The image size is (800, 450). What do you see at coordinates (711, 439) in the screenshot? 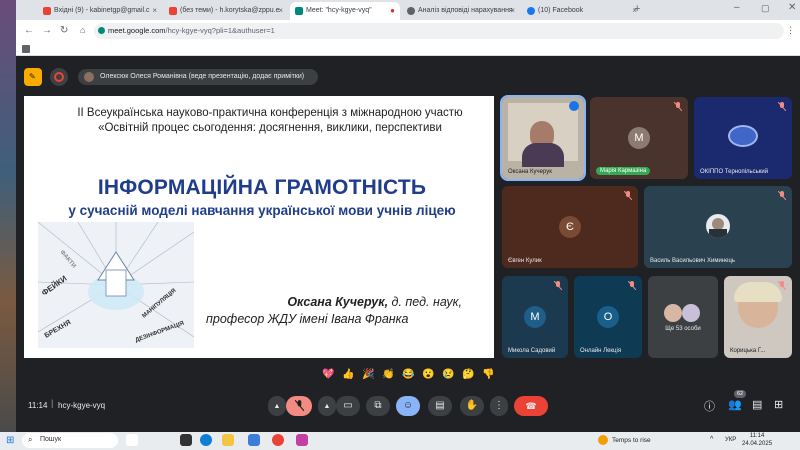
I see `tray-arrow-icon: ^` at bounding box center [711, 439].